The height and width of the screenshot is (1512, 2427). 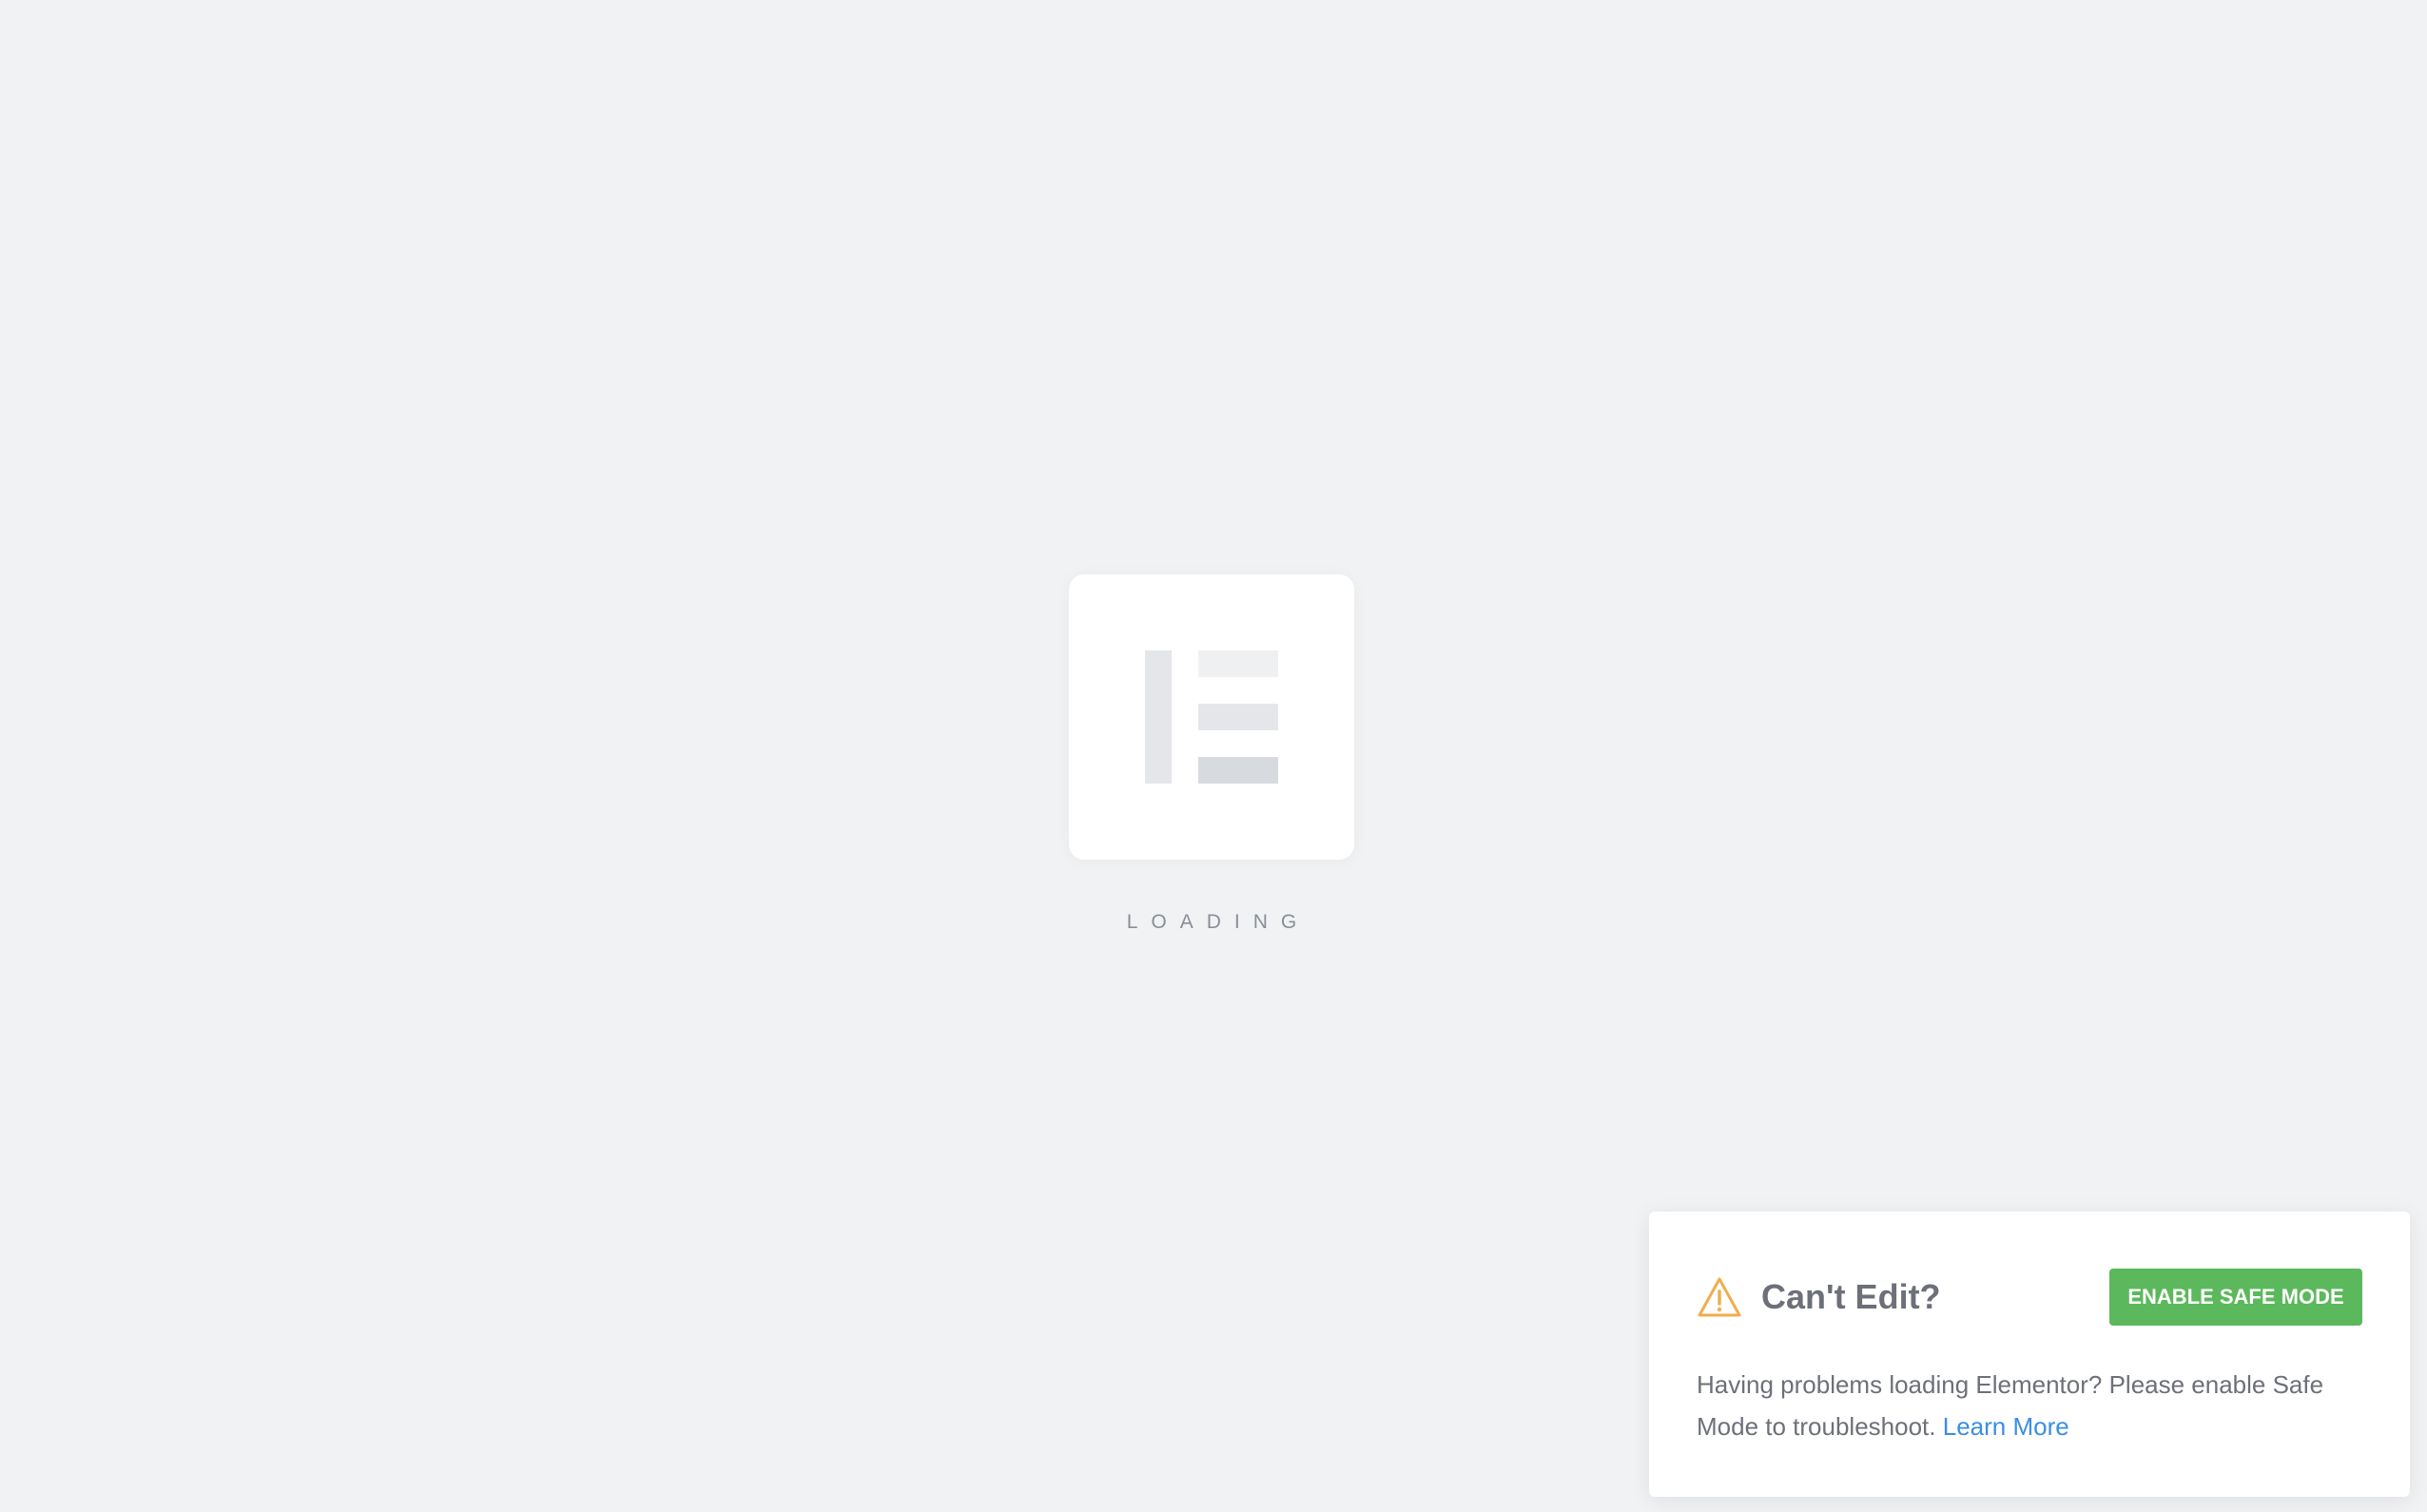 I want to click on enable-safe-mode-button: ENABLE SAFE MODE, so click(x=2235, y=1297).